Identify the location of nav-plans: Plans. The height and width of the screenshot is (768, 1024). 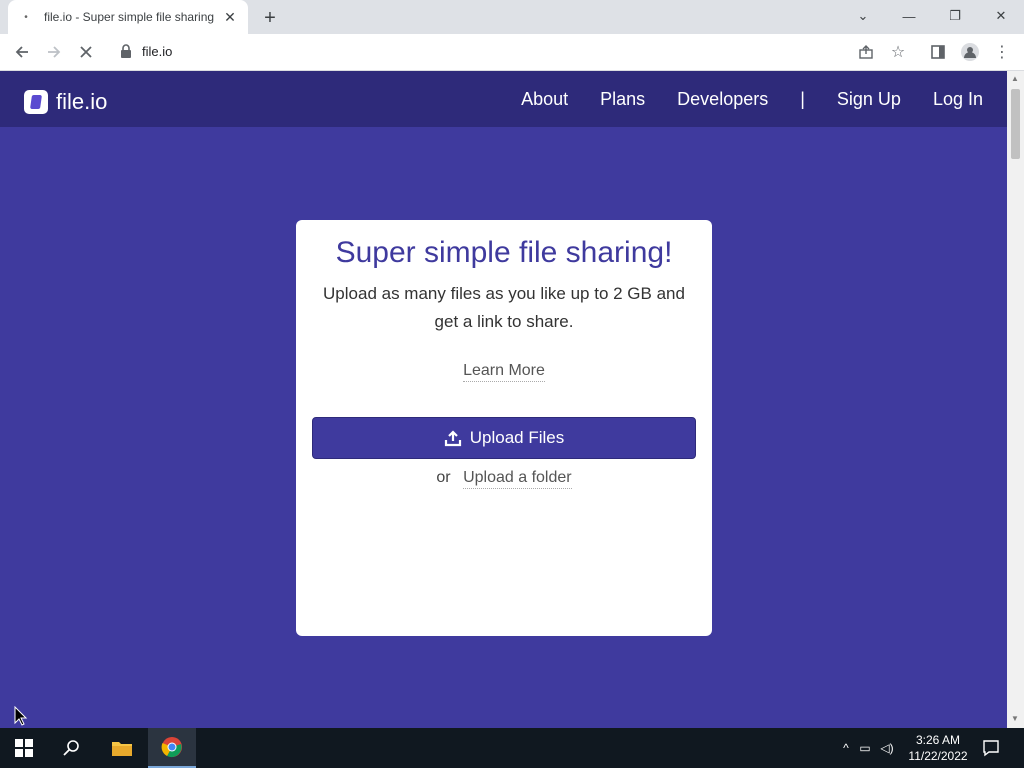
(622, 99).